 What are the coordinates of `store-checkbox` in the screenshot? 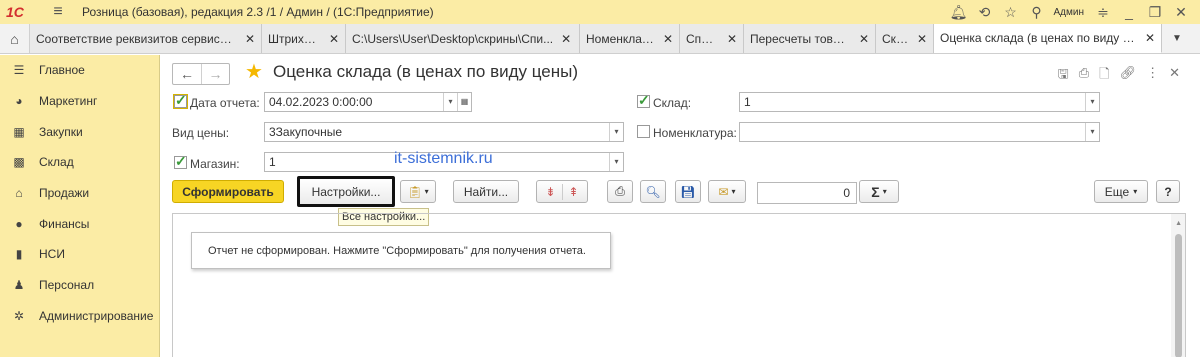 It's located at (180, 161).